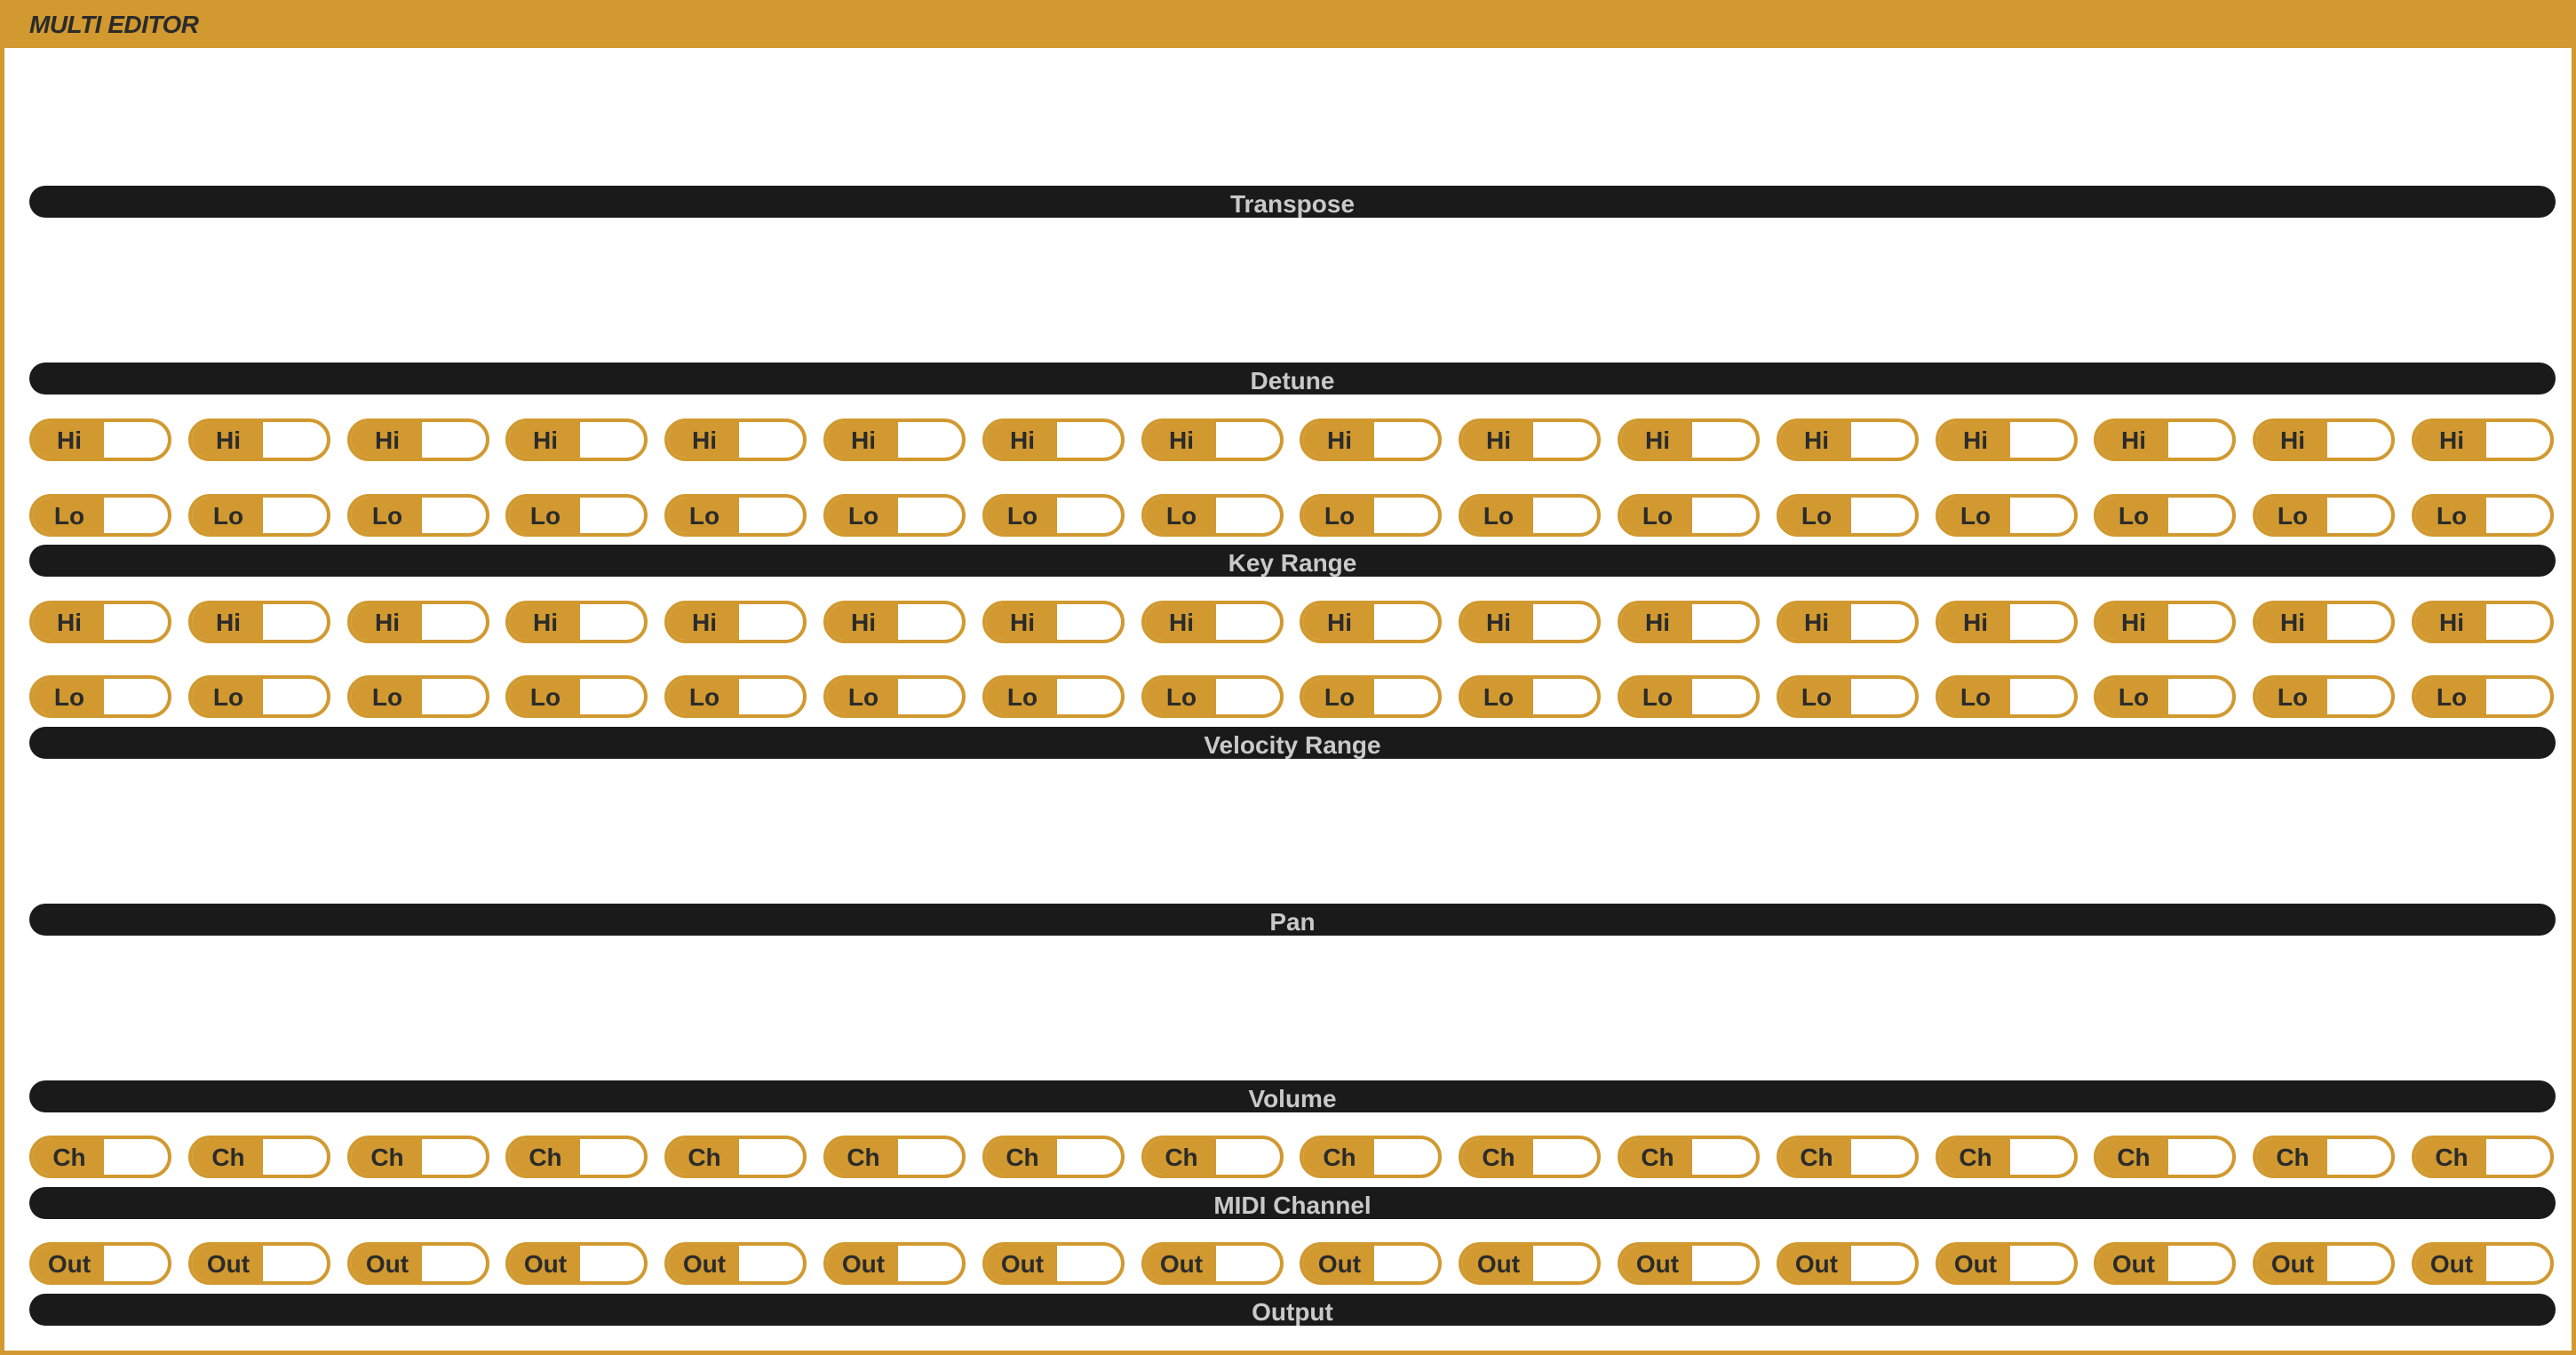 The height and width of the screenshot is (1355, 2576). I want to click on key-range-lo-field-15: Lo, so click(2324, 516).